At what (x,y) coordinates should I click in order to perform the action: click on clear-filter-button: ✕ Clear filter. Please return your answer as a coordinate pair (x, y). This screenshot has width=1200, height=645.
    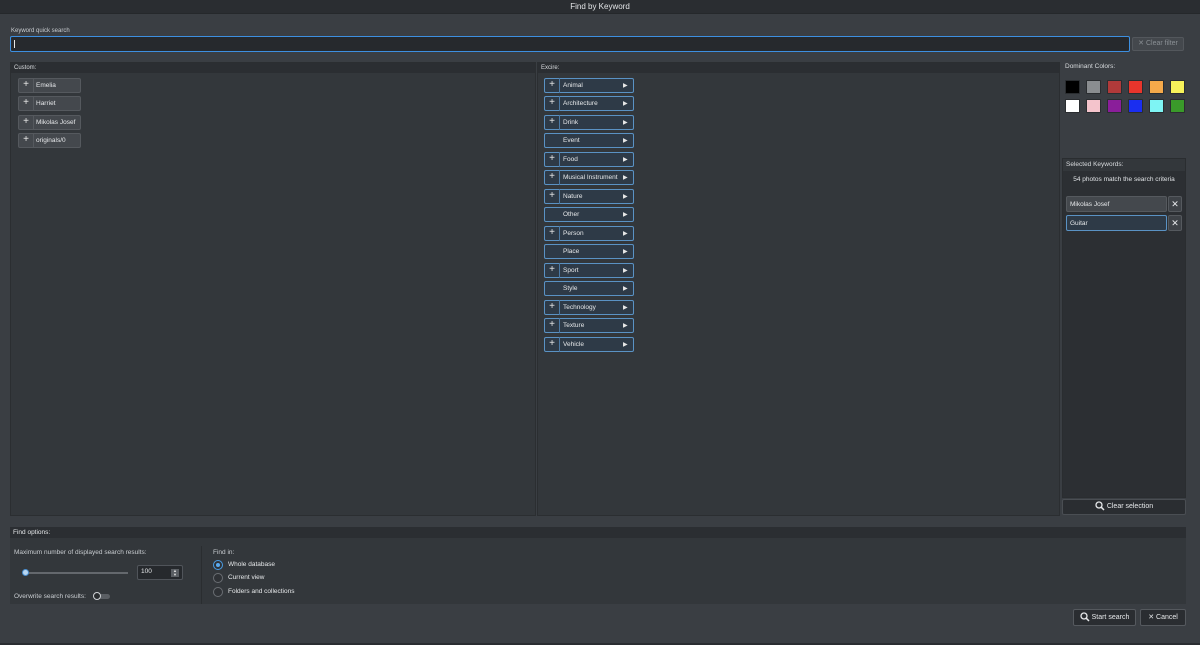
    Looking at the image, I should click on (1158, 44).